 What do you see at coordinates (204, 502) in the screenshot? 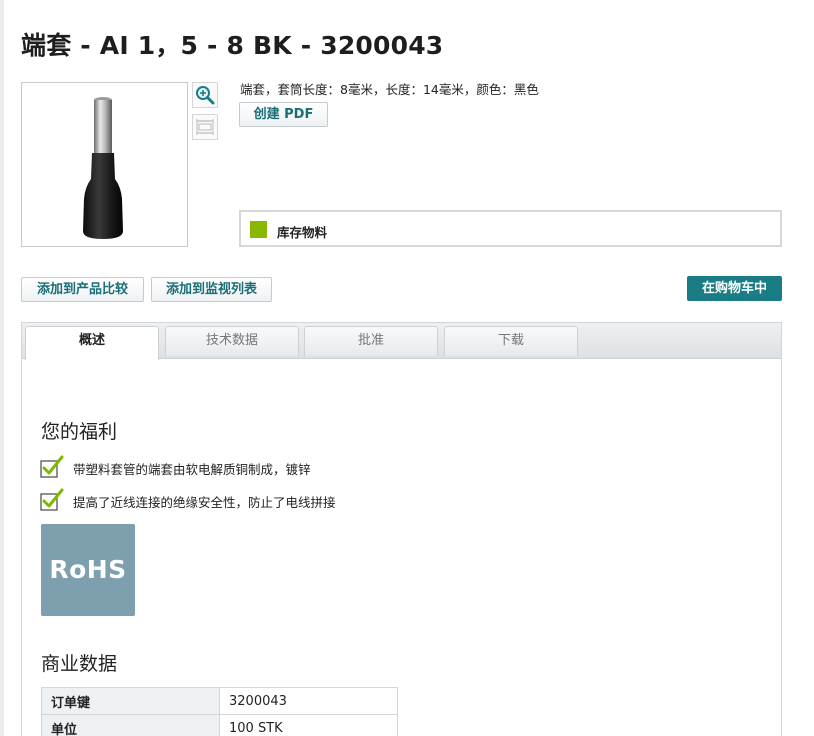
I see `benefit-item: 提高了近线连接的绝缘安全性，防止了电线拼接` at bounding box center [204, 502].